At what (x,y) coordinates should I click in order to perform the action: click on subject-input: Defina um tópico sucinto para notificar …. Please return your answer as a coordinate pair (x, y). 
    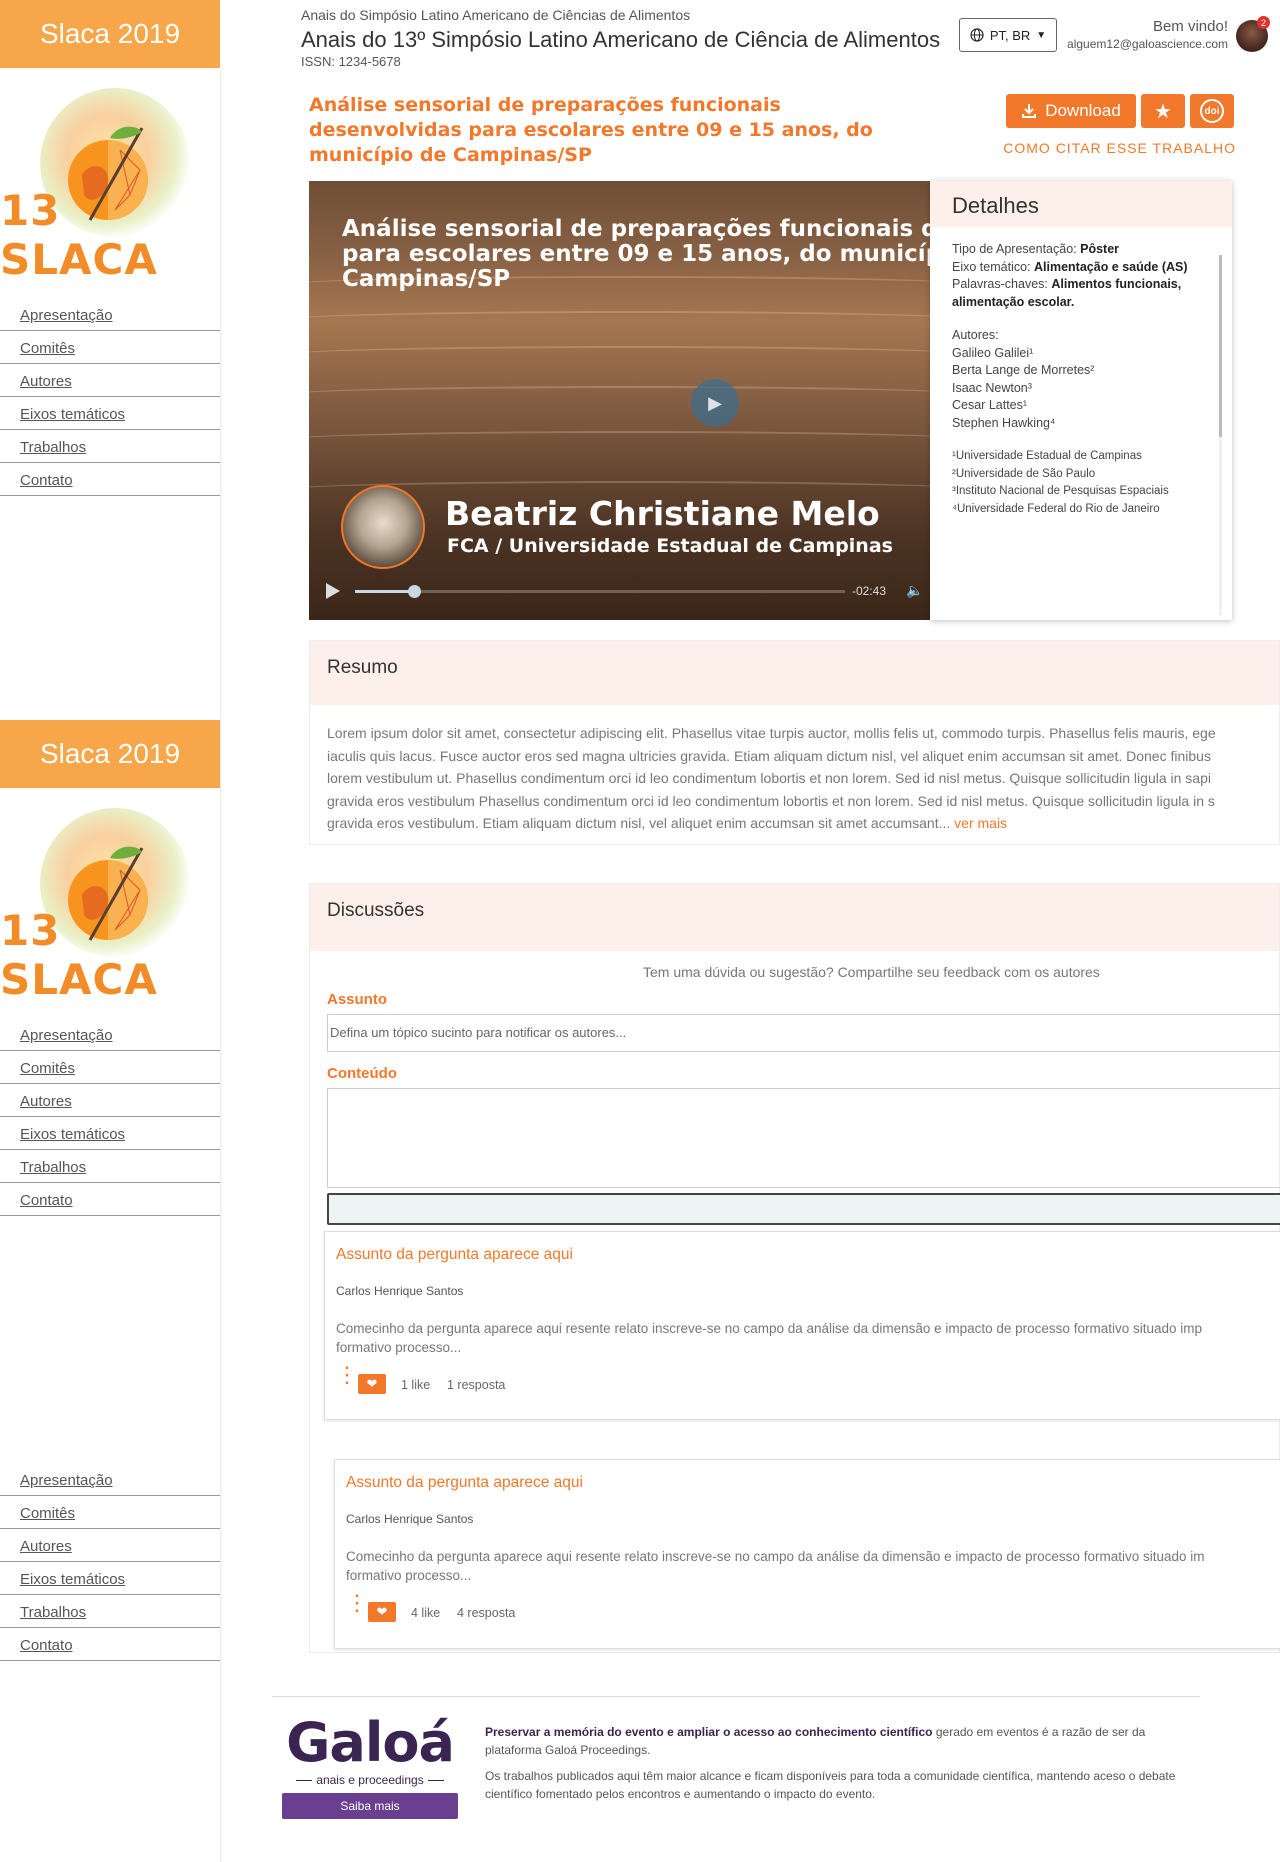
    Looking at the image, I should click on (803, 1033).